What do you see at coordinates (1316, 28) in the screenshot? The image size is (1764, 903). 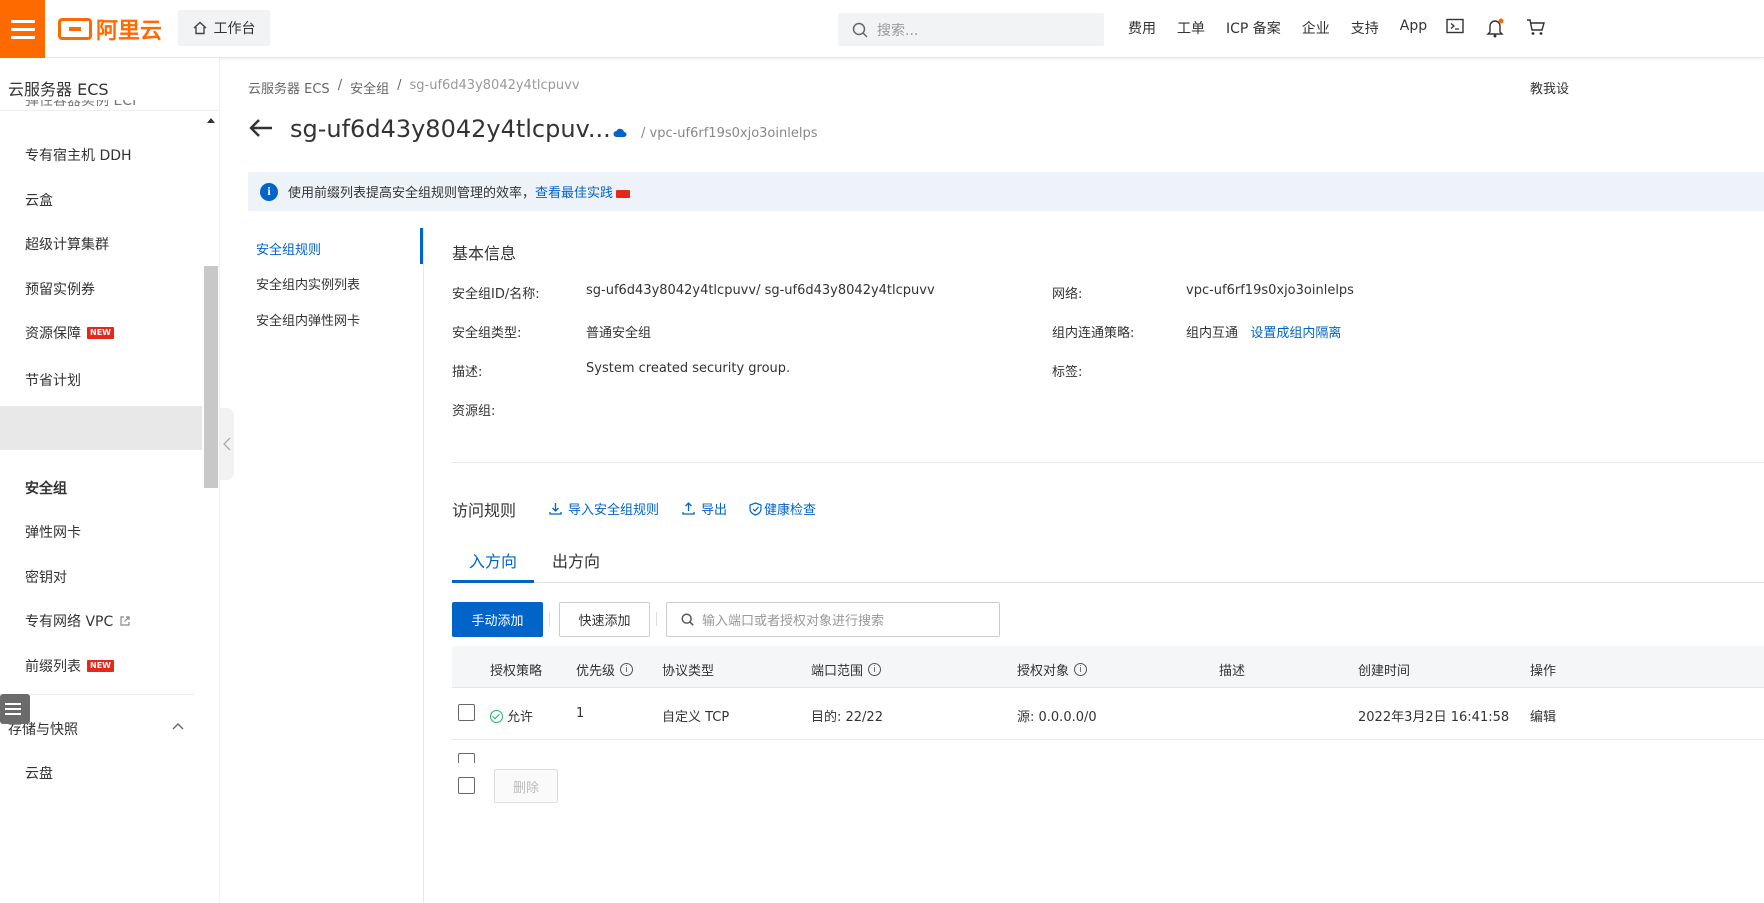 I see `nav-enterprise: 企业` at bounding box center [1316, 28].